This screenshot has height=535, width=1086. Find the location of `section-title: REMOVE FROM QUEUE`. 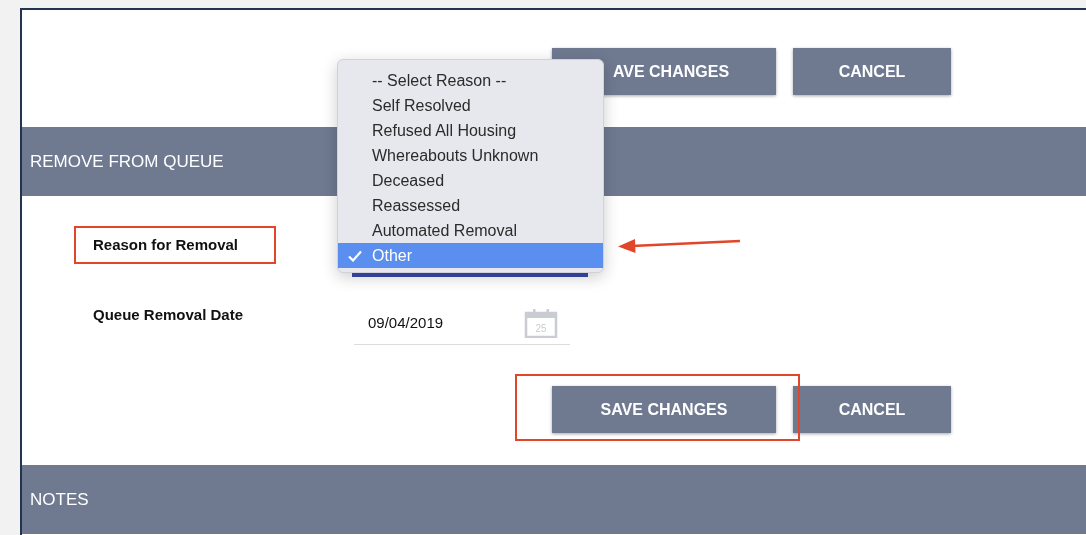

section-title: REMOVE FROM QUEUE is located at coordinates (127, 161).